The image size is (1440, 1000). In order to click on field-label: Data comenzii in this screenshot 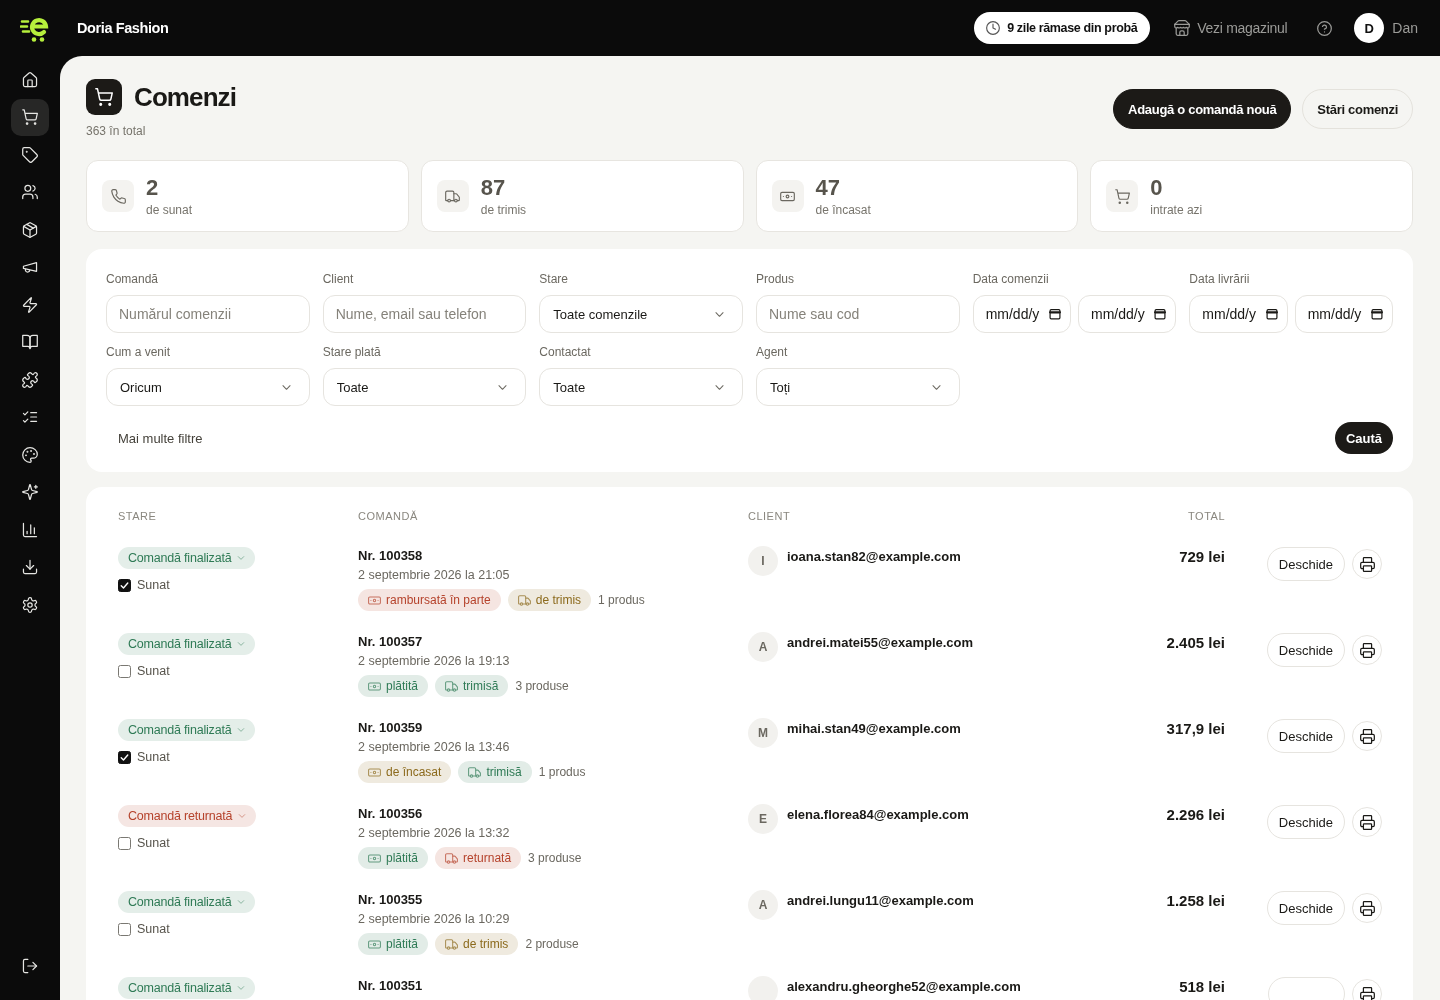, I will do `click(1011, 279)`.